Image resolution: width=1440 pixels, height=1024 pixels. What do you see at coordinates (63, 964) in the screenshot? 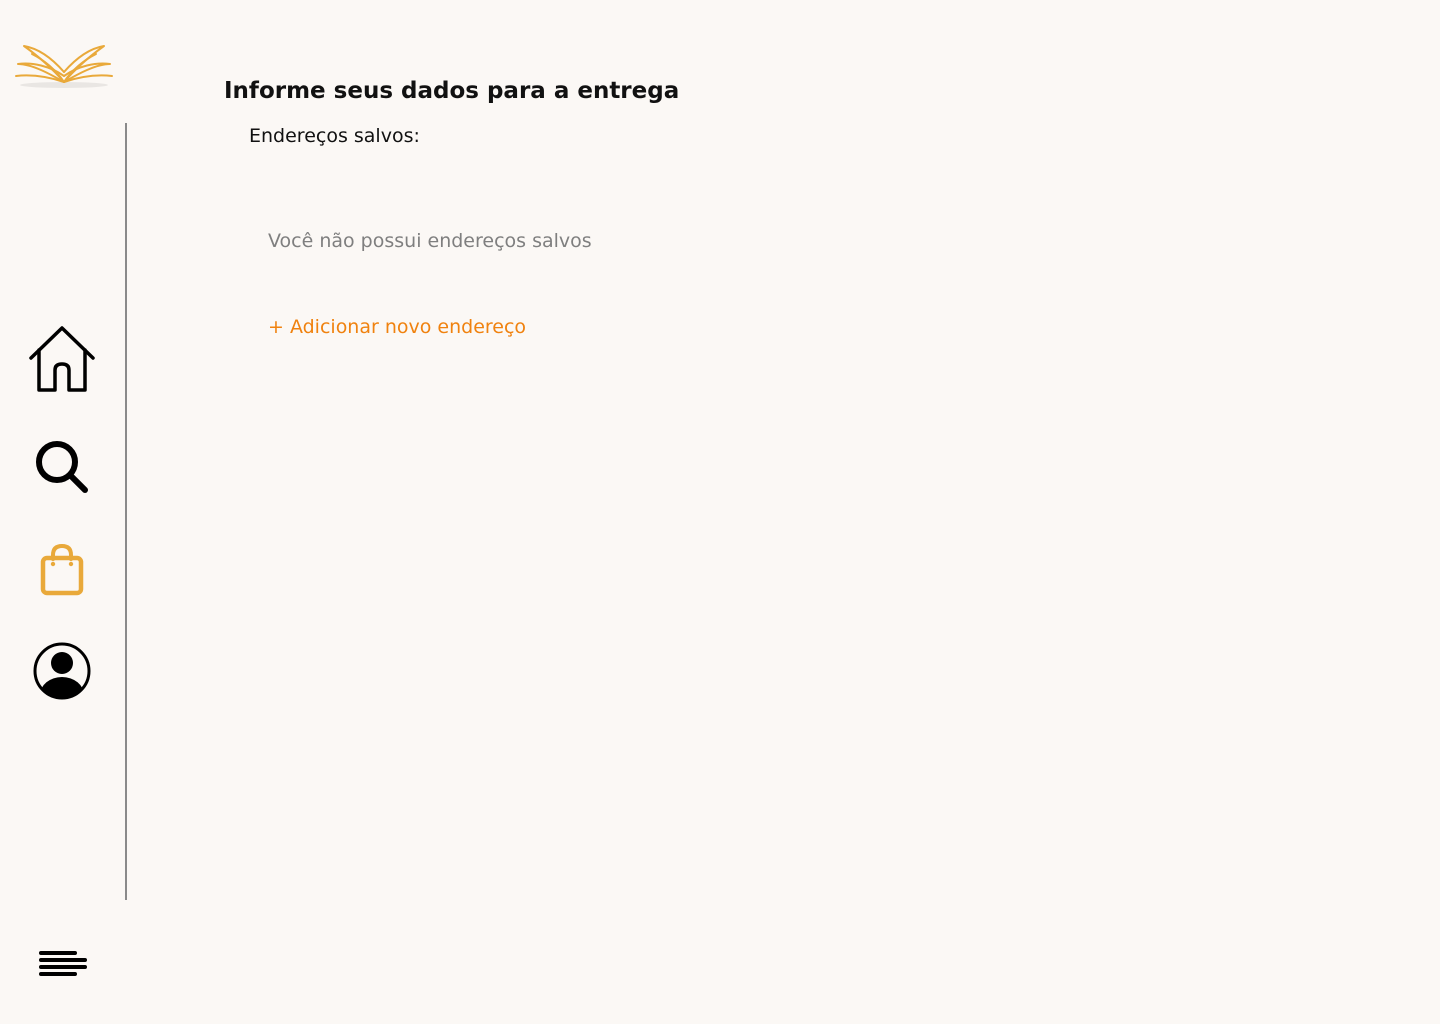
I see `menu-icon` at bounding box center [63, 964].